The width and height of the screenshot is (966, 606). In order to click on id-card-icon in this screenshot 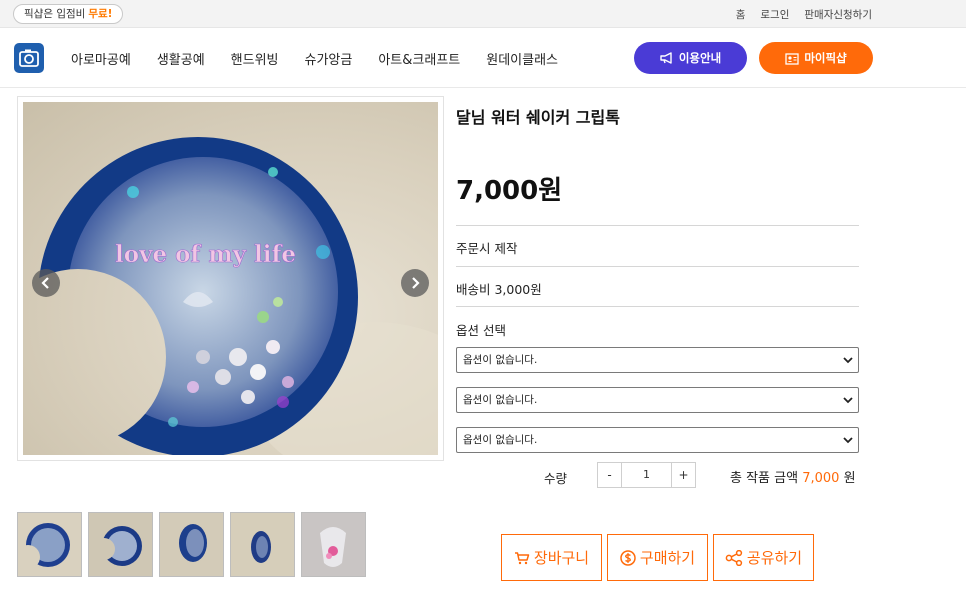, I will do `click(792, 58)`.